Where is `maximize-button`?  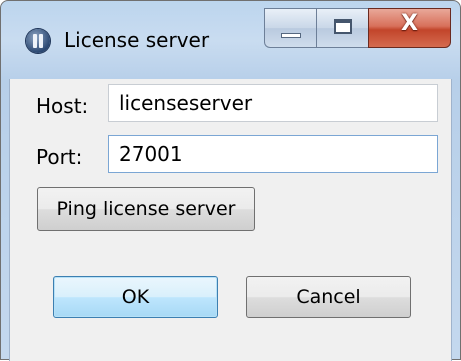 maximize-button is located at coordinates (342, 28).